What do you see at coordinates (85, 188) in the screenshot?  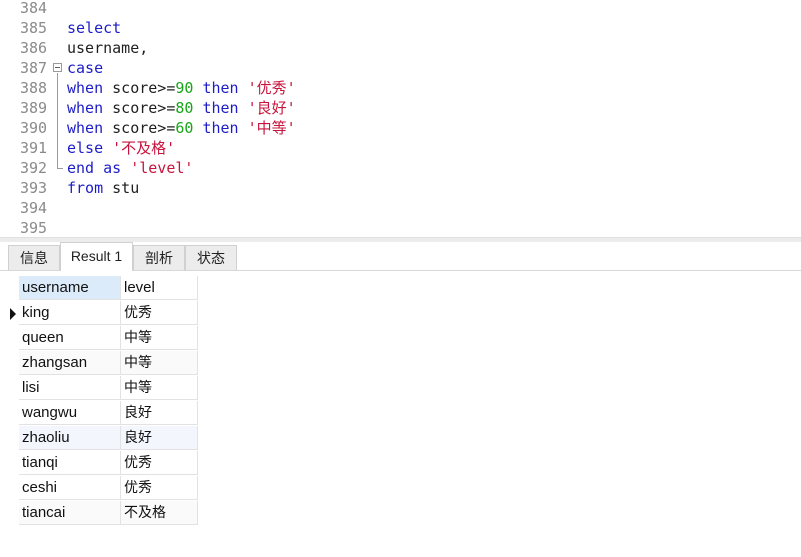 I see `code-token-kw: from` at bounding box center [85, 188].